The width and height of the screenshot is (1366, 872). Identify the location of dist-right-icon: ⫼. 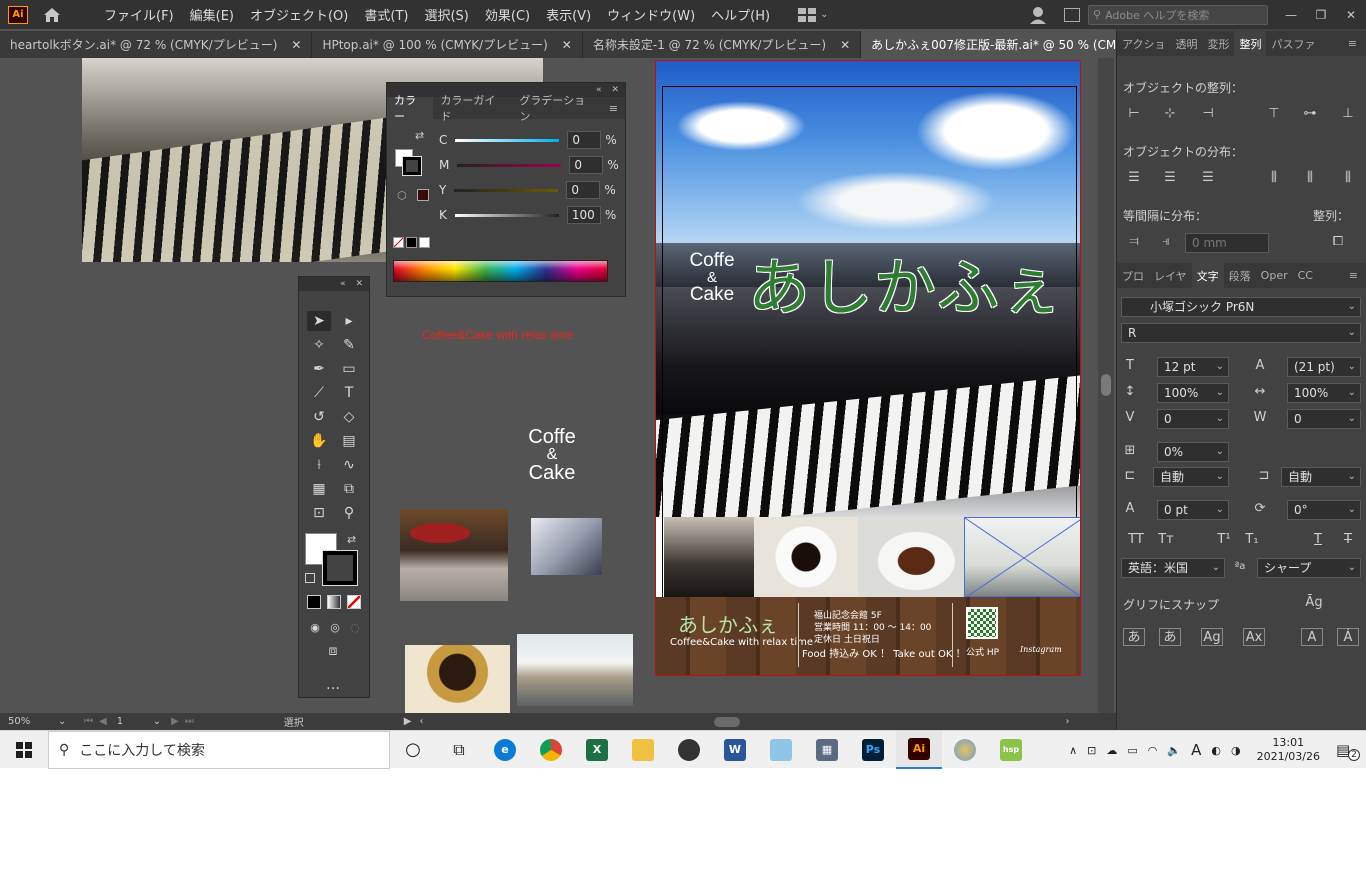
(1348, 178).